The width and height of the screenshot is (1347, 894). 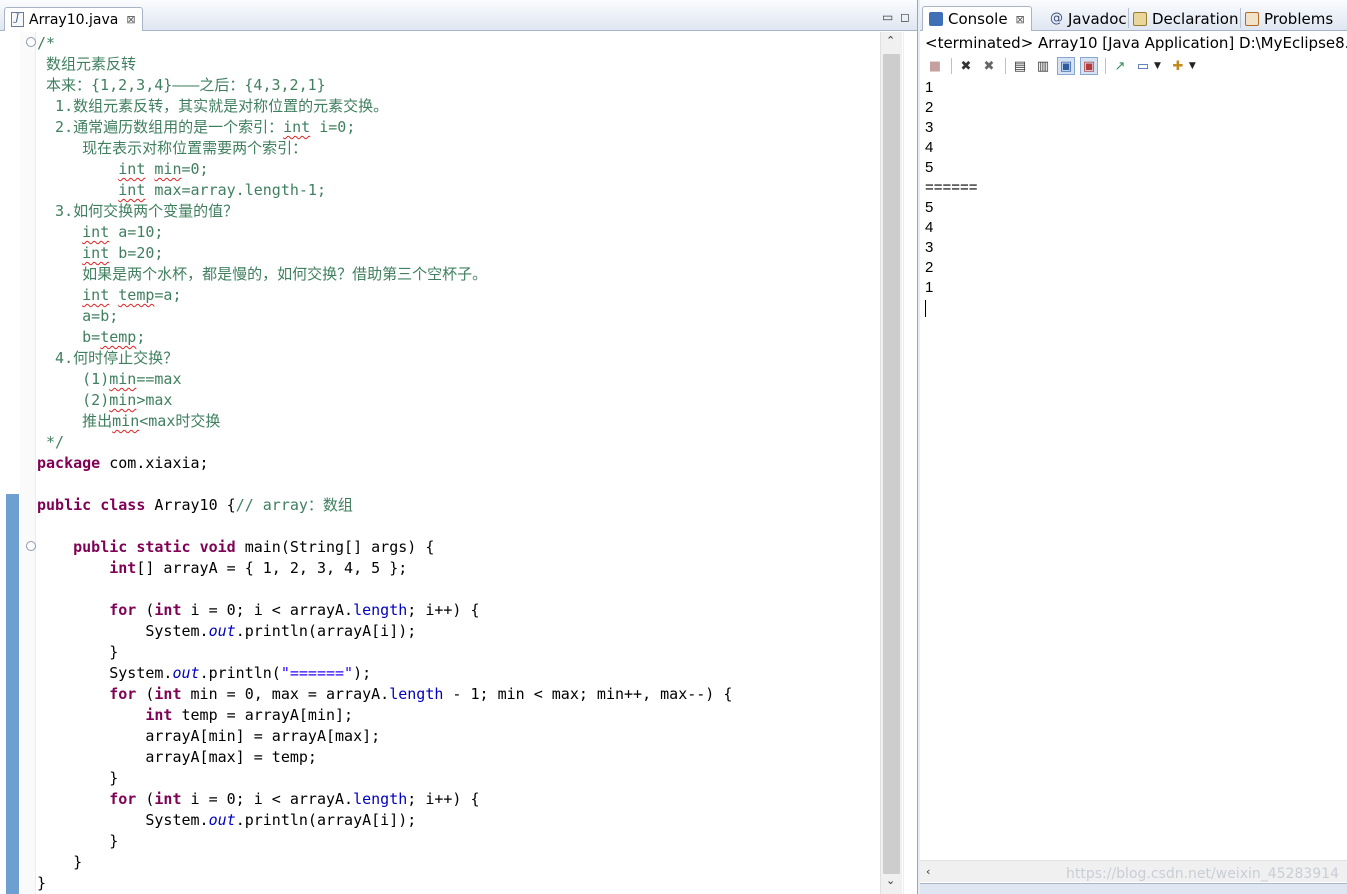 I want to click on maximize-icon: ◻, so click(x=905, y=17).